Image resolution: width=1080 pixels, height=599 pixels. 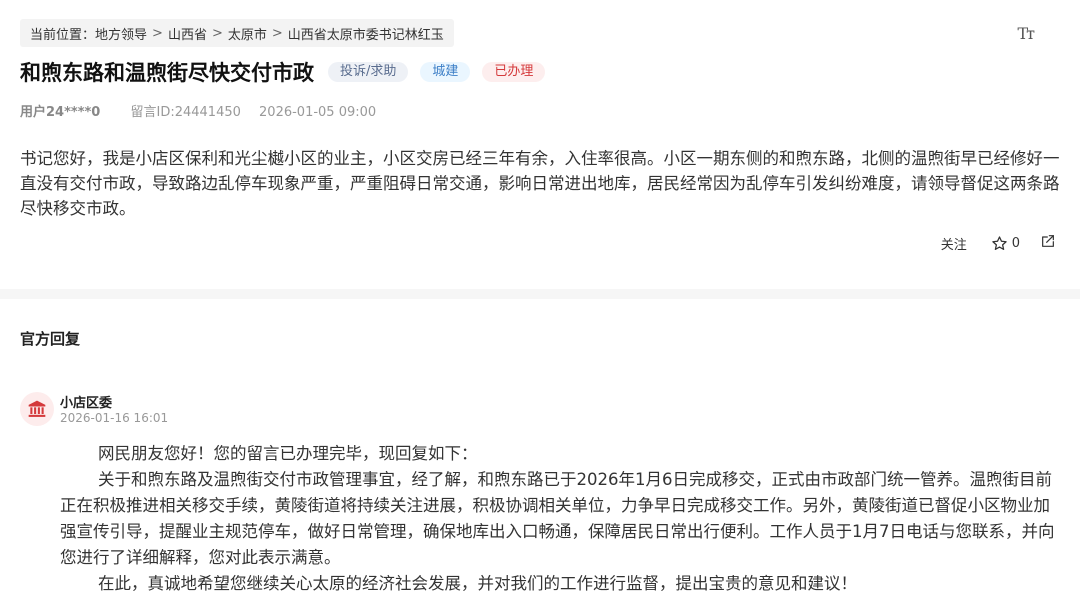 What do you see at coordinates (187, 33) in the screenshot?
I see `breadcrumb-item-province: 山西省` at bounding box center [187, 33].